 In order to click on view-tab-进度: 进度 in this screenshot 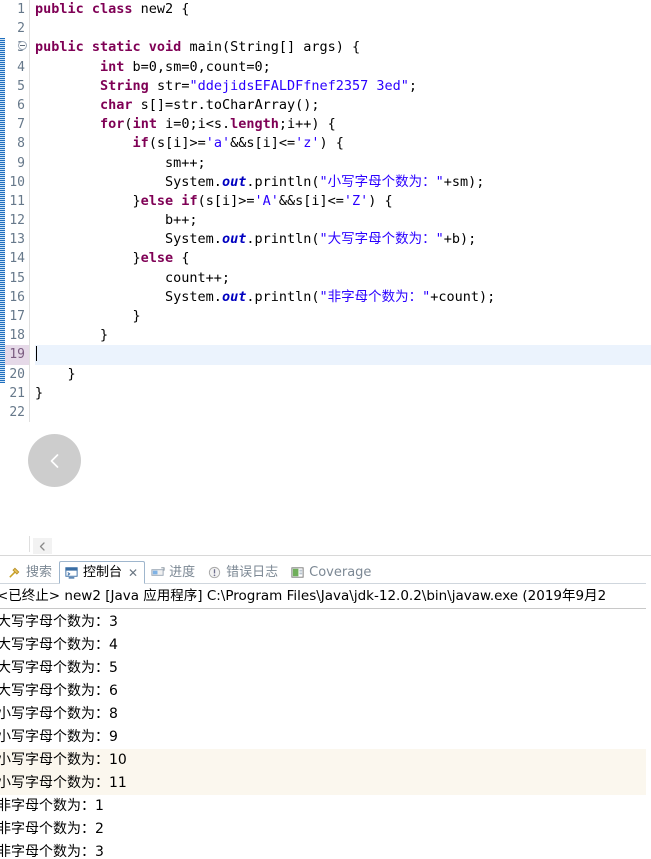, I will do `click(173, 571)`.